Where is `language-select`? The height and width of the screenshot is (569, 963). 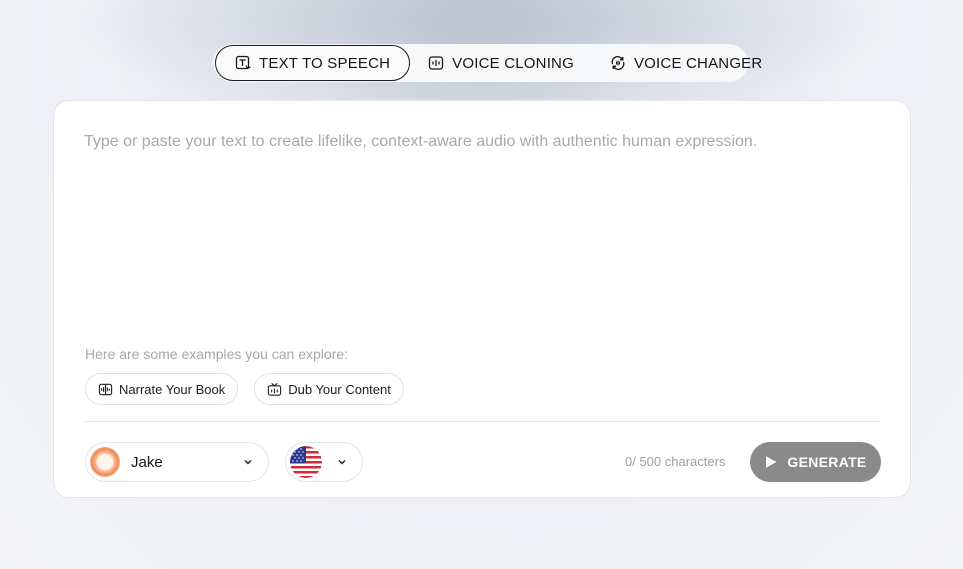
language-select is located at coordinates (324, 462).